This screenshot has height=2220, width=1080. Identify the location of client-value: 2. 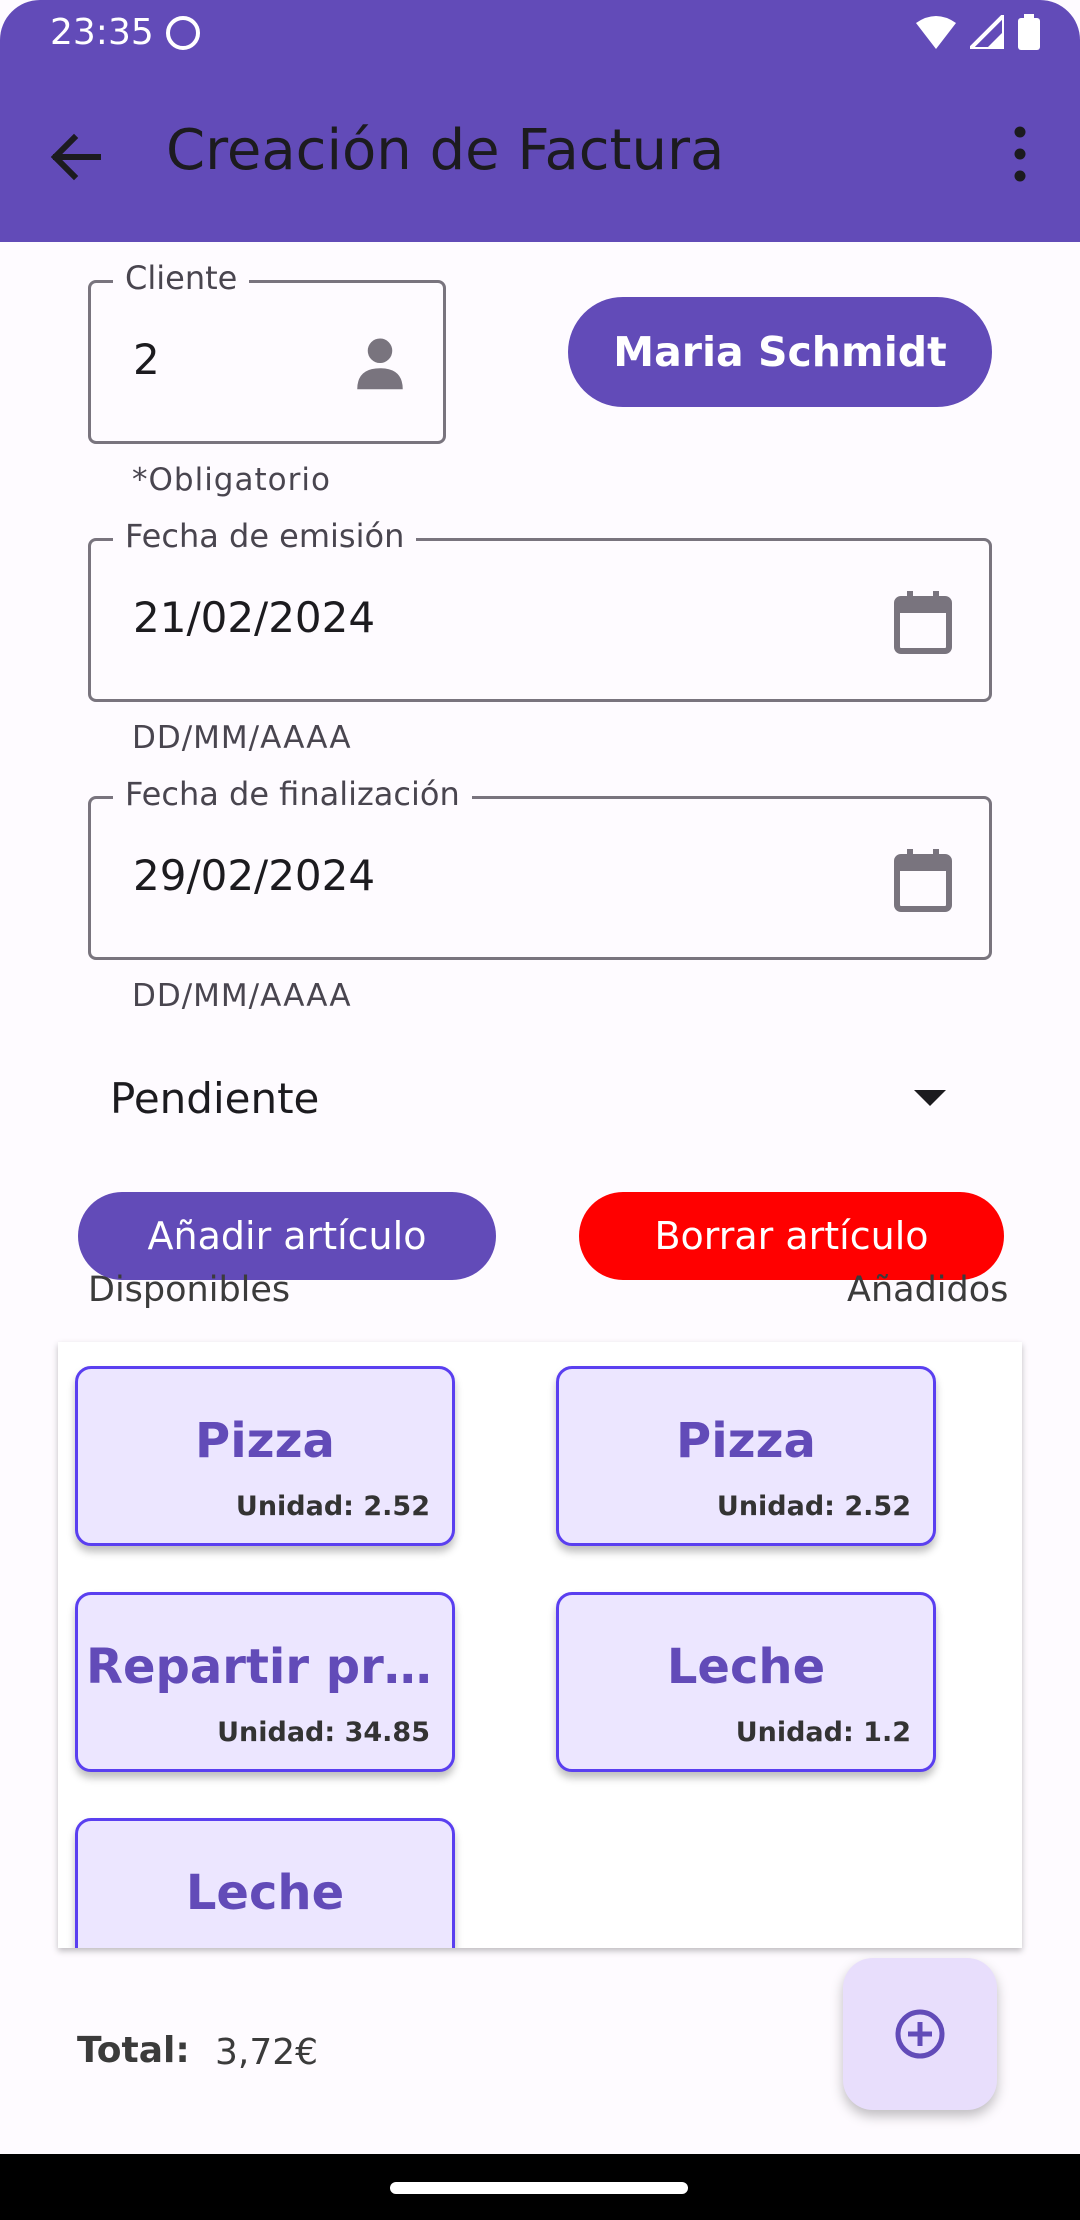
(146, 359).